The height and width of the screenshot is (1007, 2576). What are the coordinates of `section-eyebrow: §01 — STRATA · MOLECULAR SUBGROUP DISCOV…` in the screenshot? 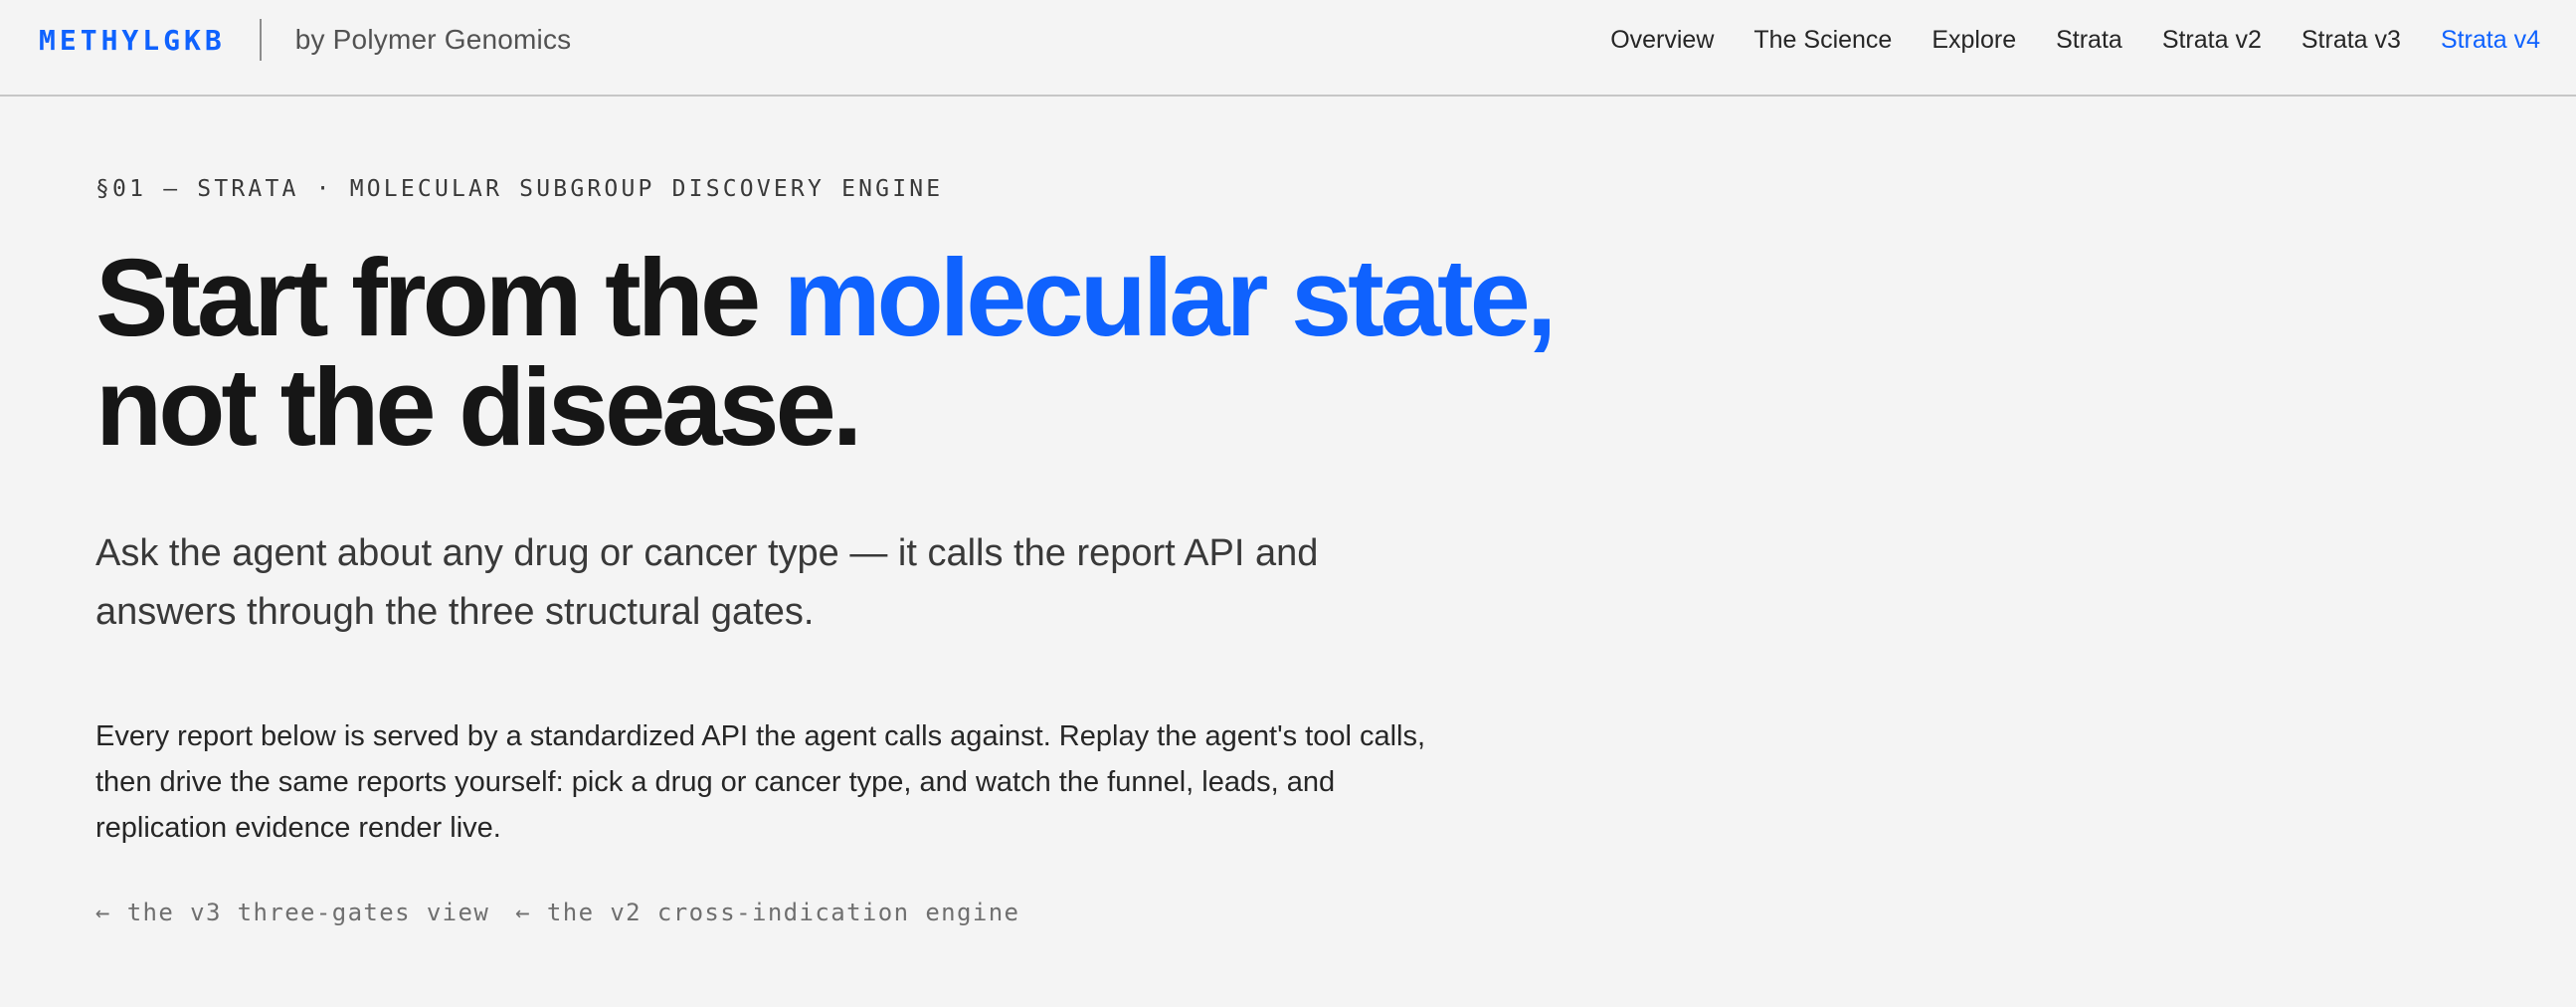 It's located at (519, 189).